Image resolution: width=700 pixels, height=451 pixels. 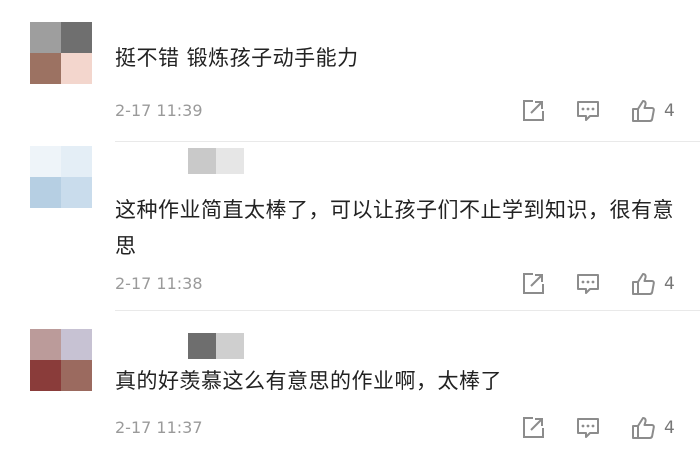 What do you see at coordinates (159, 110) in the screenshot?
I see `comment-time: 2-17 11:39` at bounding box center [159, 110].